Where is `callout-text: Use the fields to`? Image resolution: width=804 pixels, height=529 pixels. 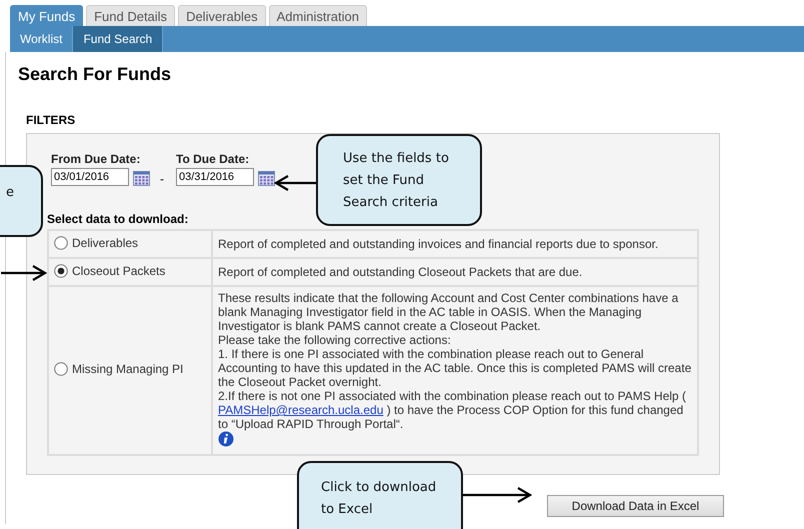
callout-text: Use the fields to is located at coordinates (396, 159).